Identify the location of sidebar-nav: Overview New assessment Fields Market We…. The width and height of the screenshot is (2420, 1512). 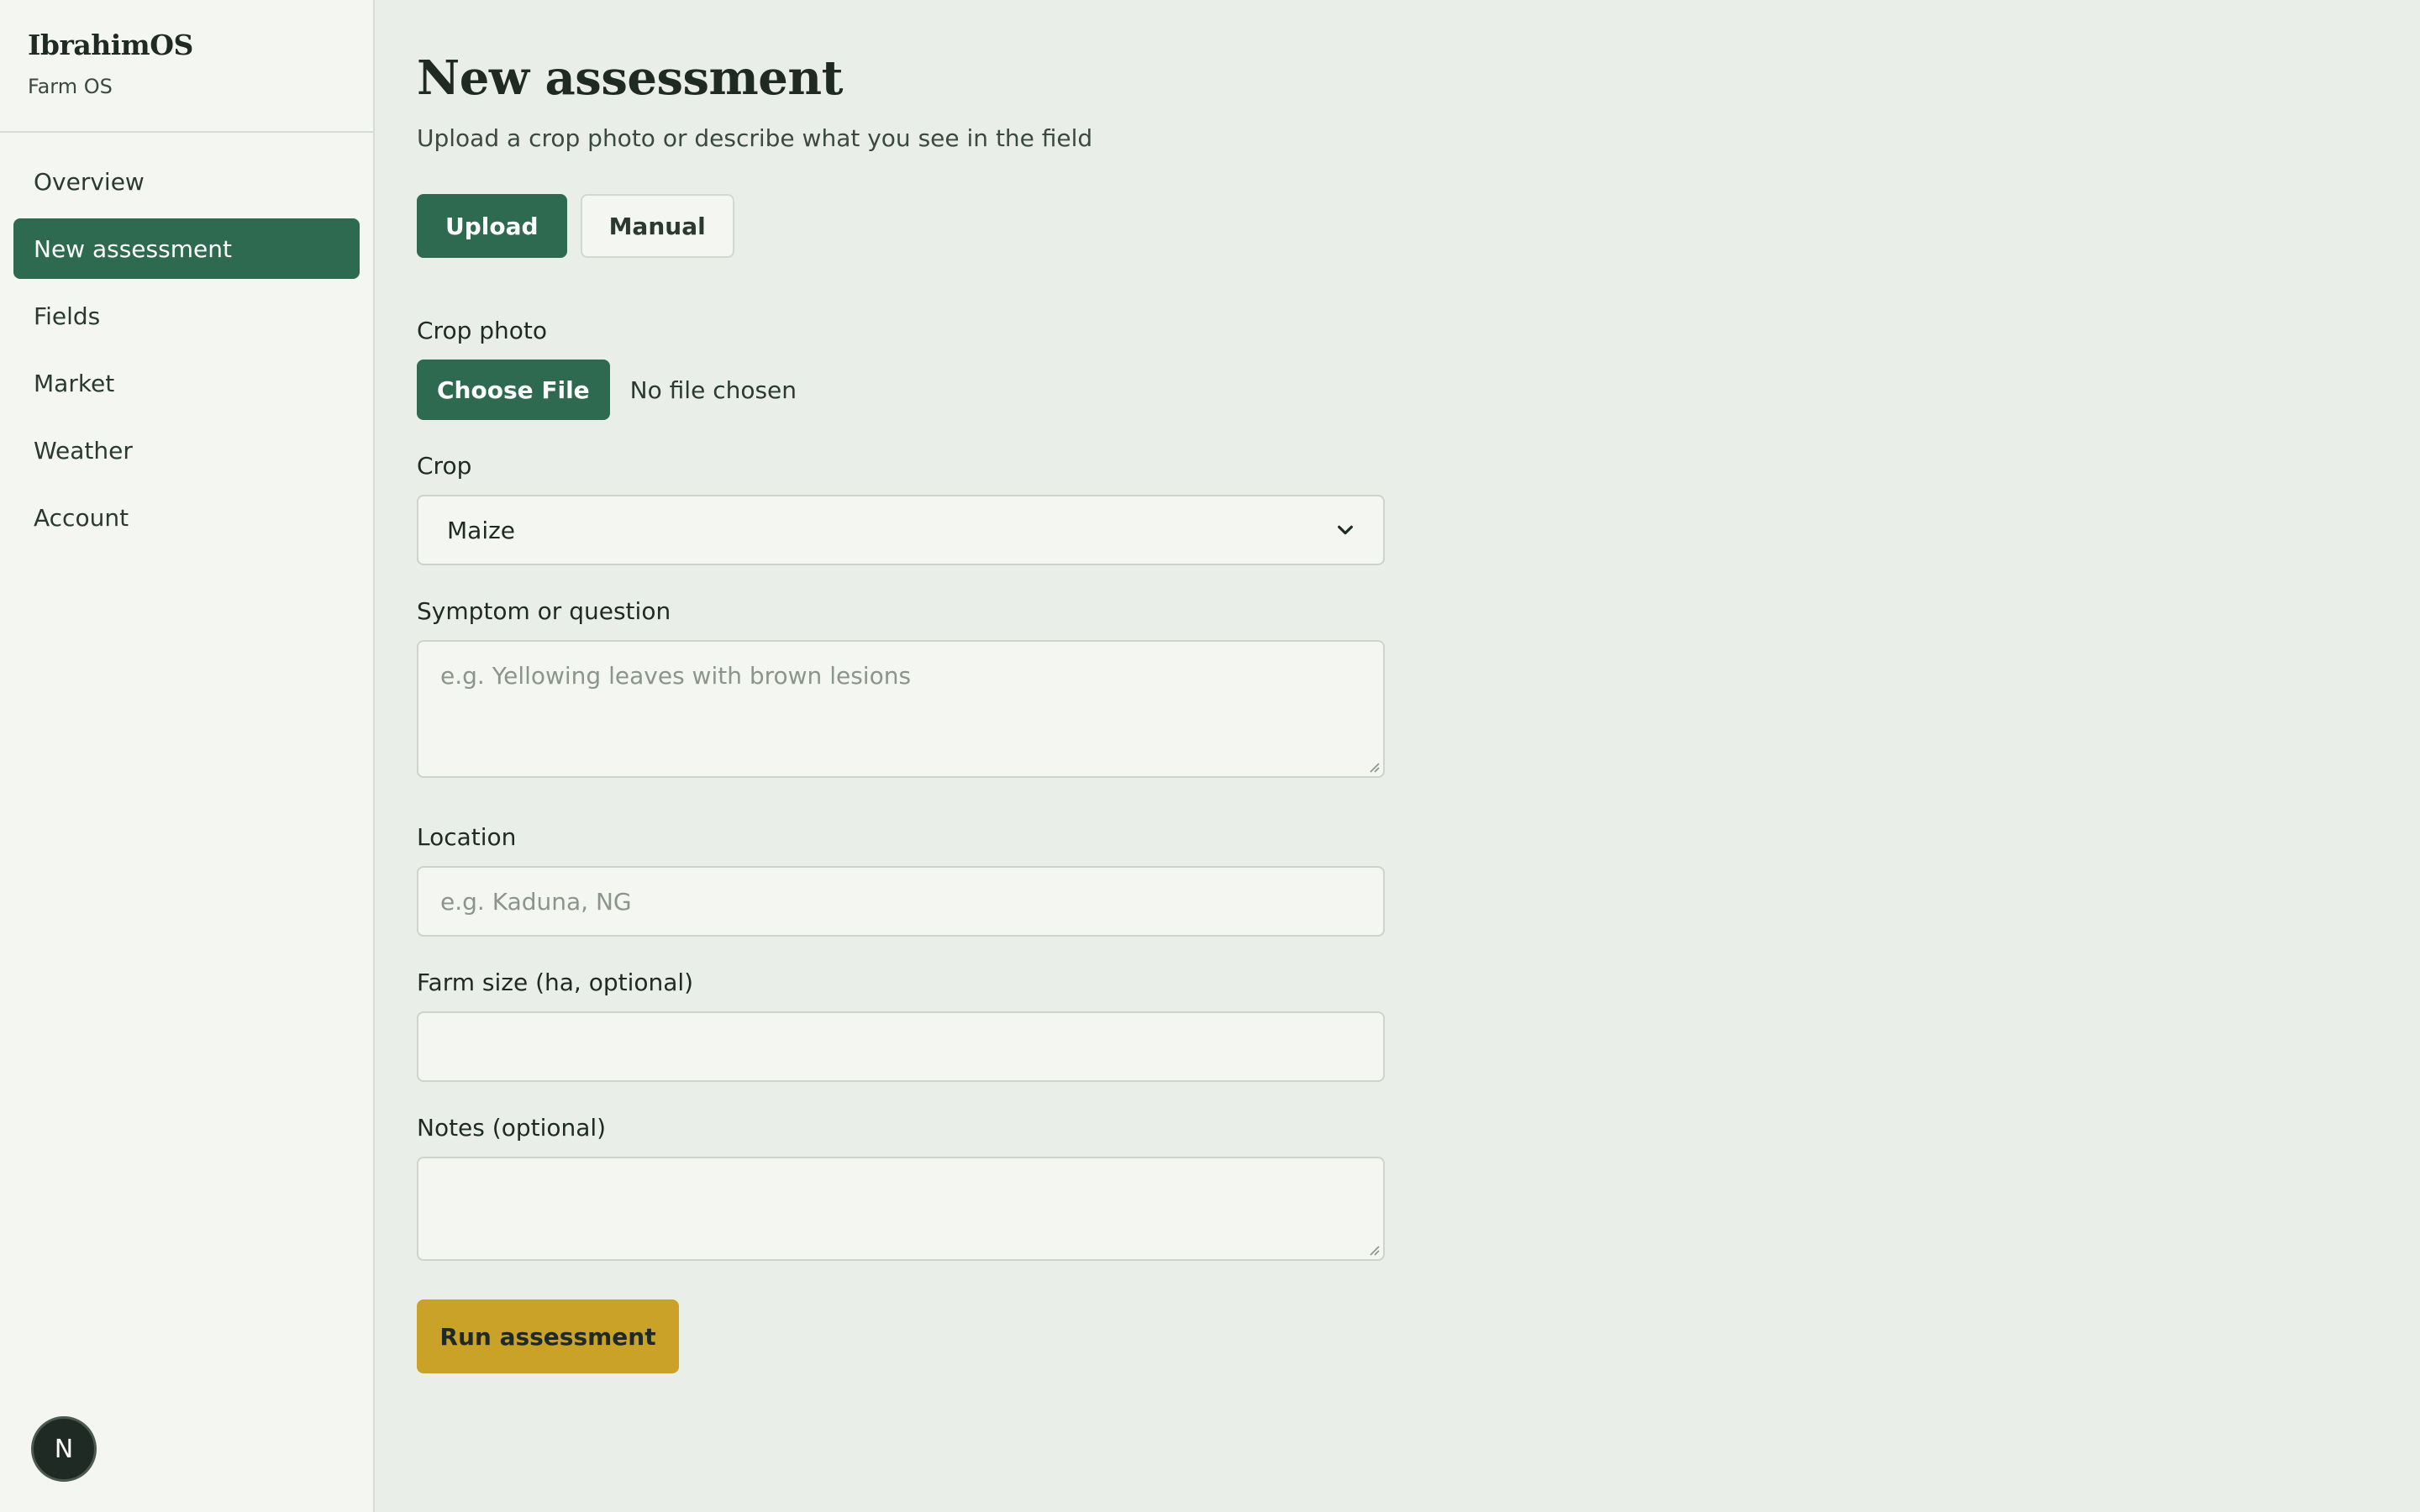
(187, 340).